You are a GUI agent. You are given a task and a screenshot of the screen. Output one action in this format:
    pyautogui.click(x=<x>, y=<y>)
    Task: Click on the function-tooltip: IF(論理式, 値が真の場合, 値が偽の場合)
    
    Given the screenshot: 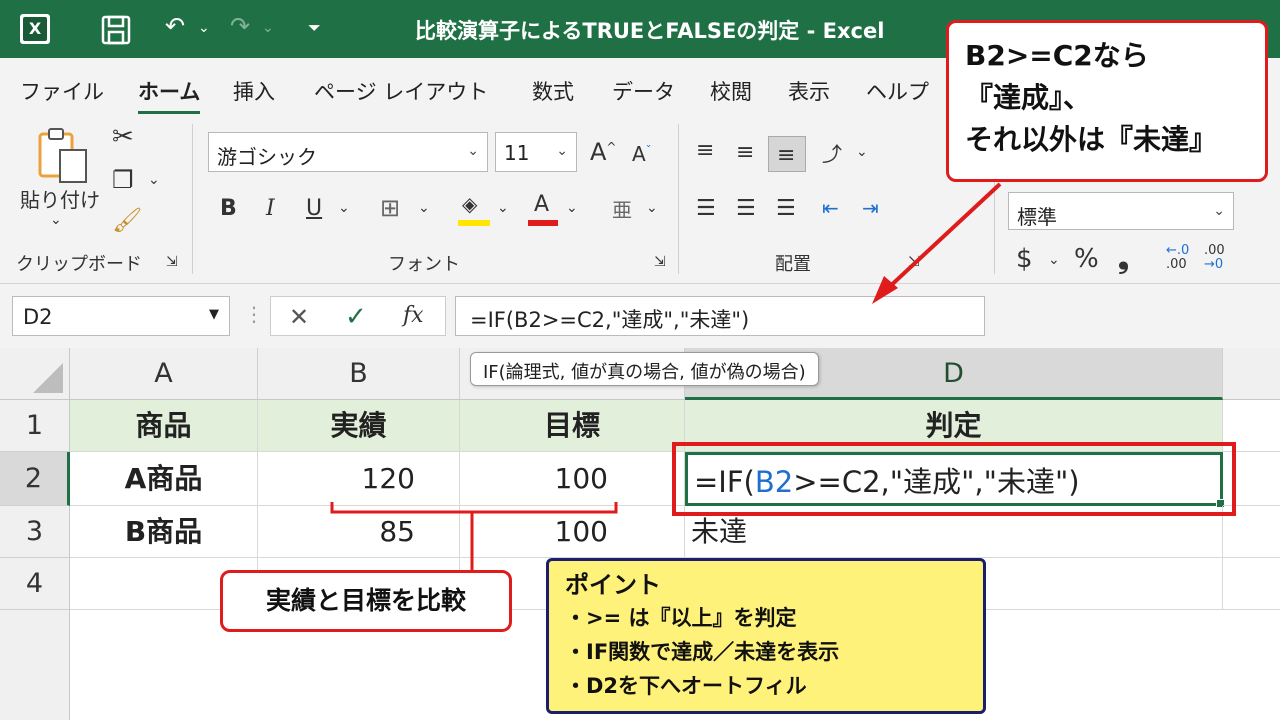 What is the action you would take?
    pyautogui.click(x=644, y=369)
    